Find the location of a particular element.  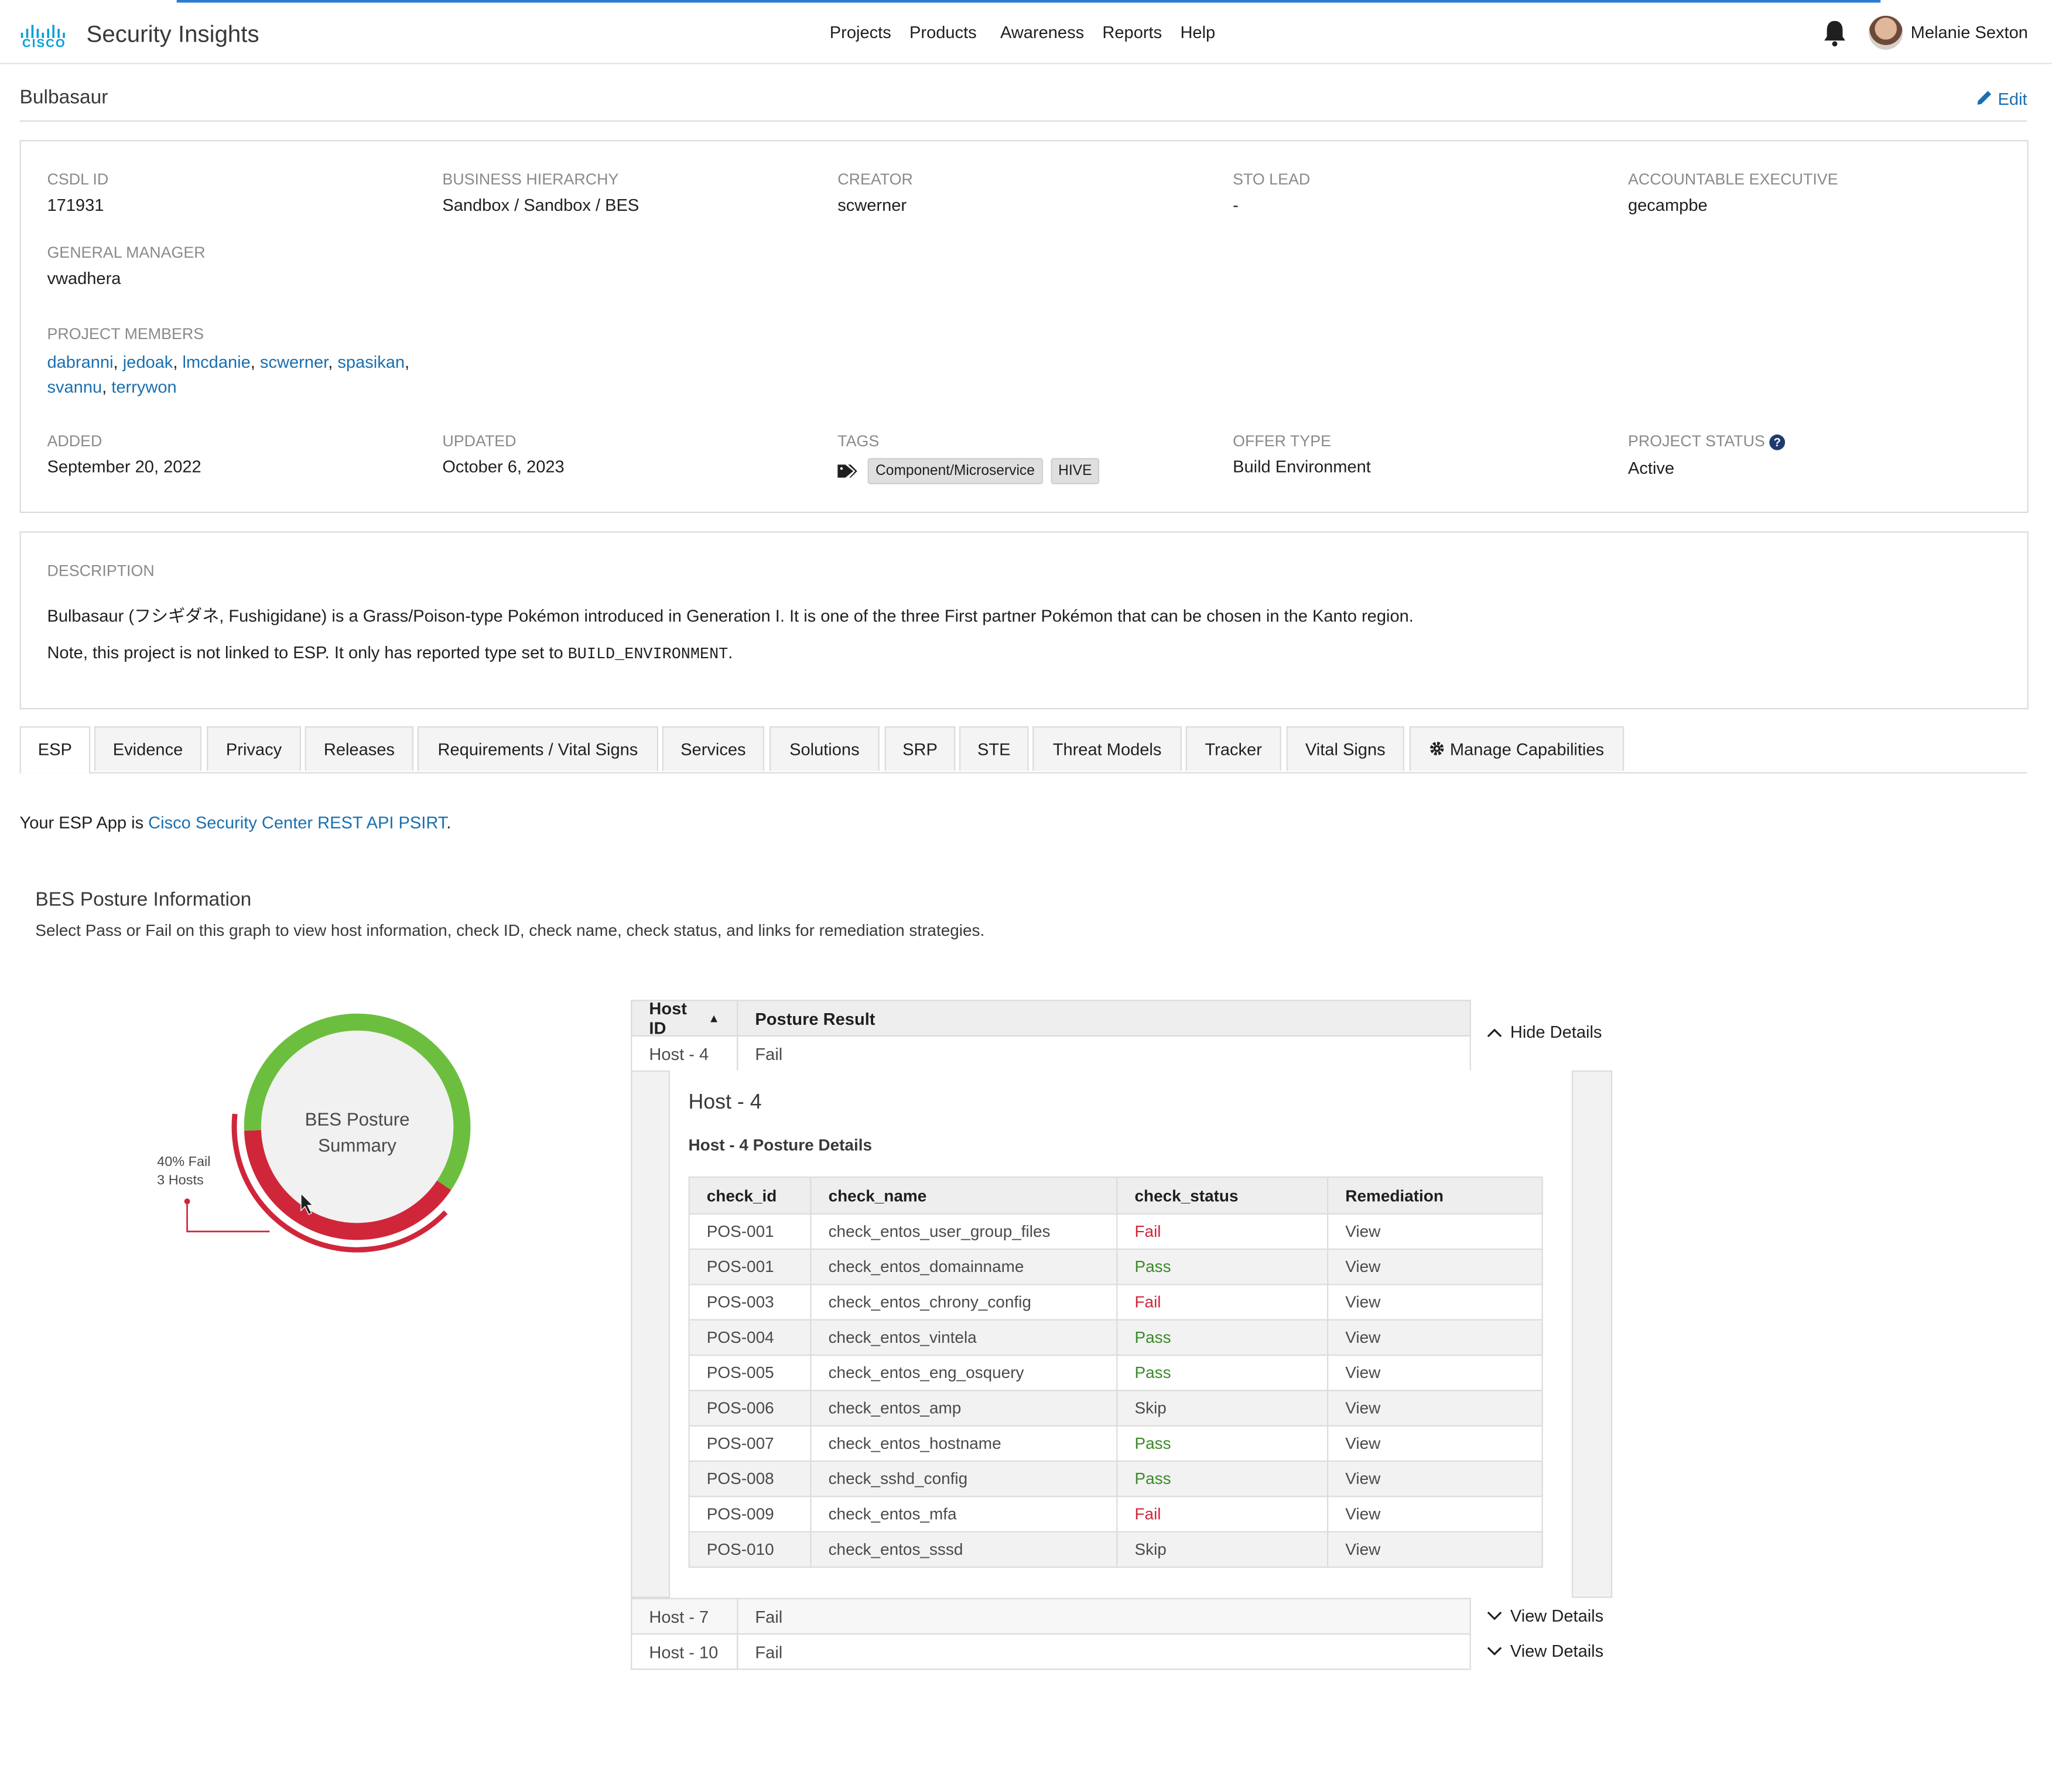

member-link: dabranni is located at coordinates (80, 362).